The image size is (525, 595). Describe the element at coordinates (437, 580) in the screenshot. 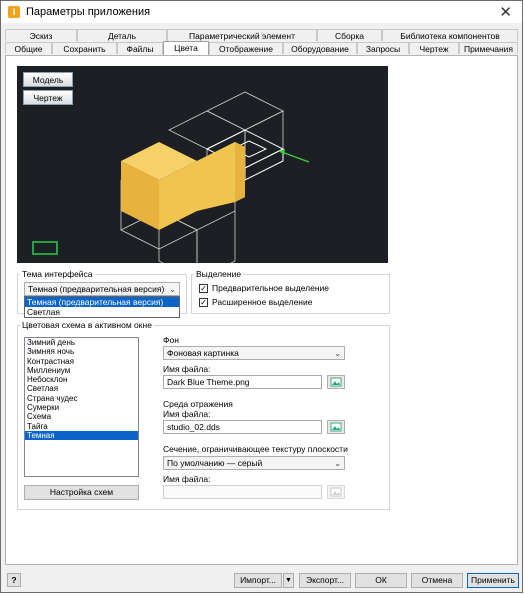

I see `cancel-button: Отмена` at that location.